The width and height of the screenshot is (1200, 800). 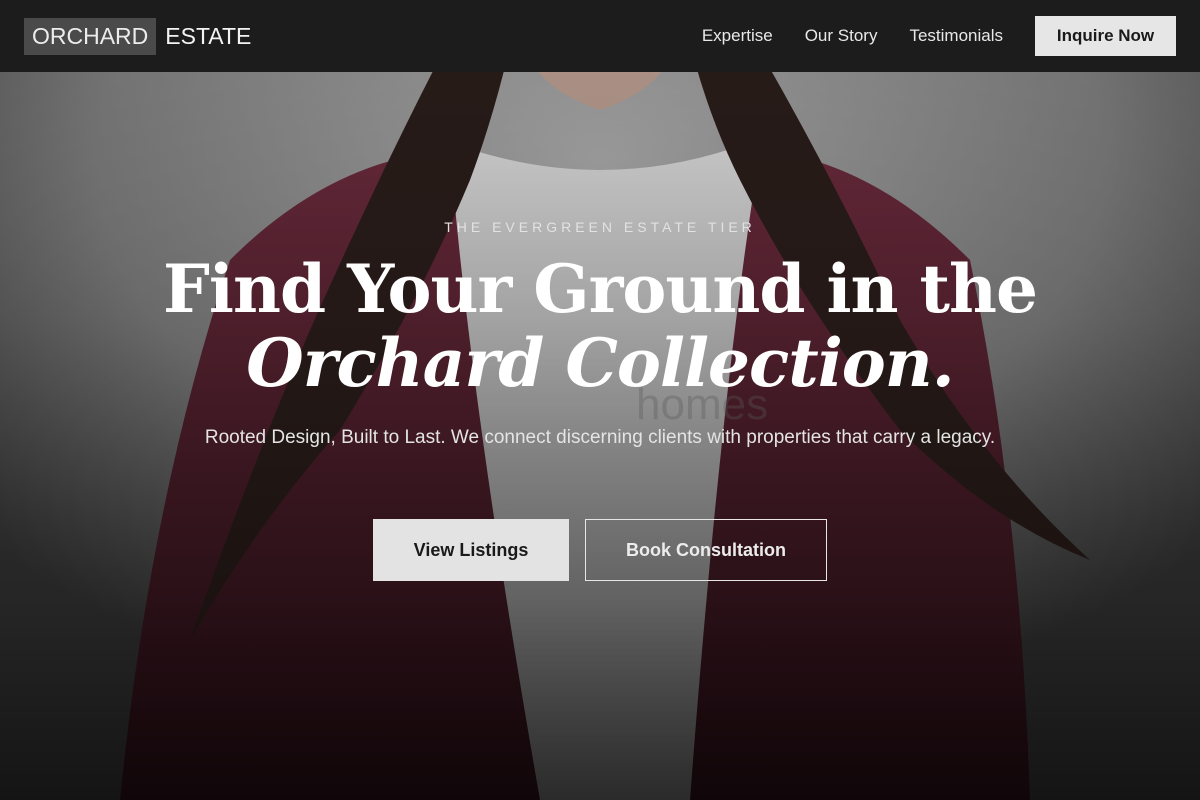 What do you see at coordinates (706, 550) in the screenshot?
I see `book-consultation-button: Book Consultation` at bounding box center [706, 550].